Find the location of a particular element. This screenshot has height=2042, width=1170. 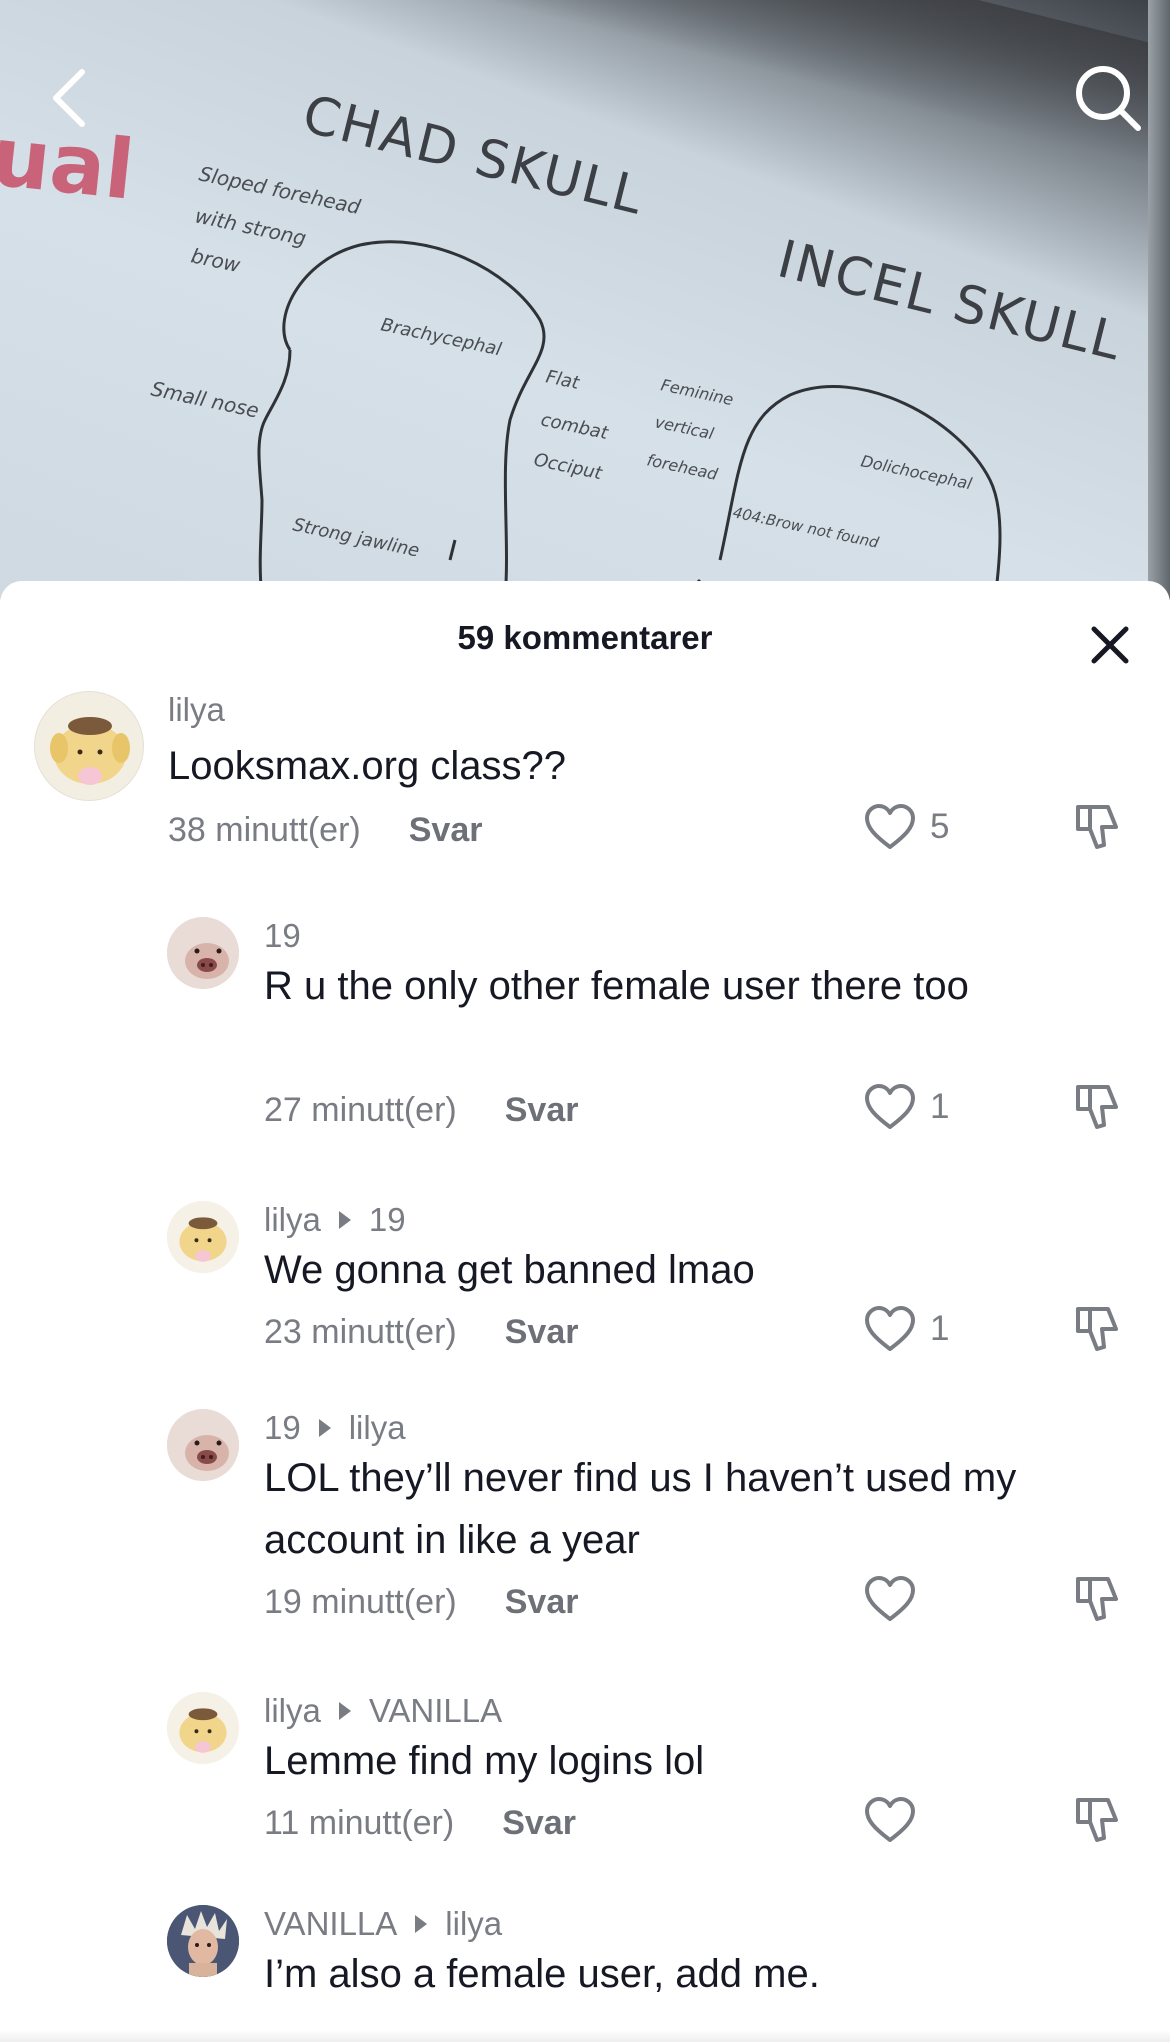

chevron-left-icon is located at coordinates (69, 98).